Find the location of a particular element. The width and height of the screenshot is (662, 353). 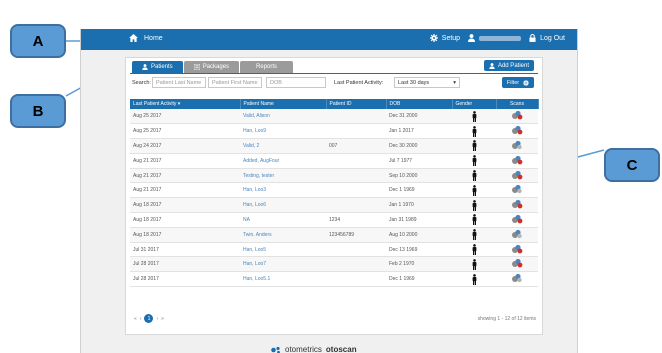

col-header-dob: DOB is located at coordinates (419, 104).